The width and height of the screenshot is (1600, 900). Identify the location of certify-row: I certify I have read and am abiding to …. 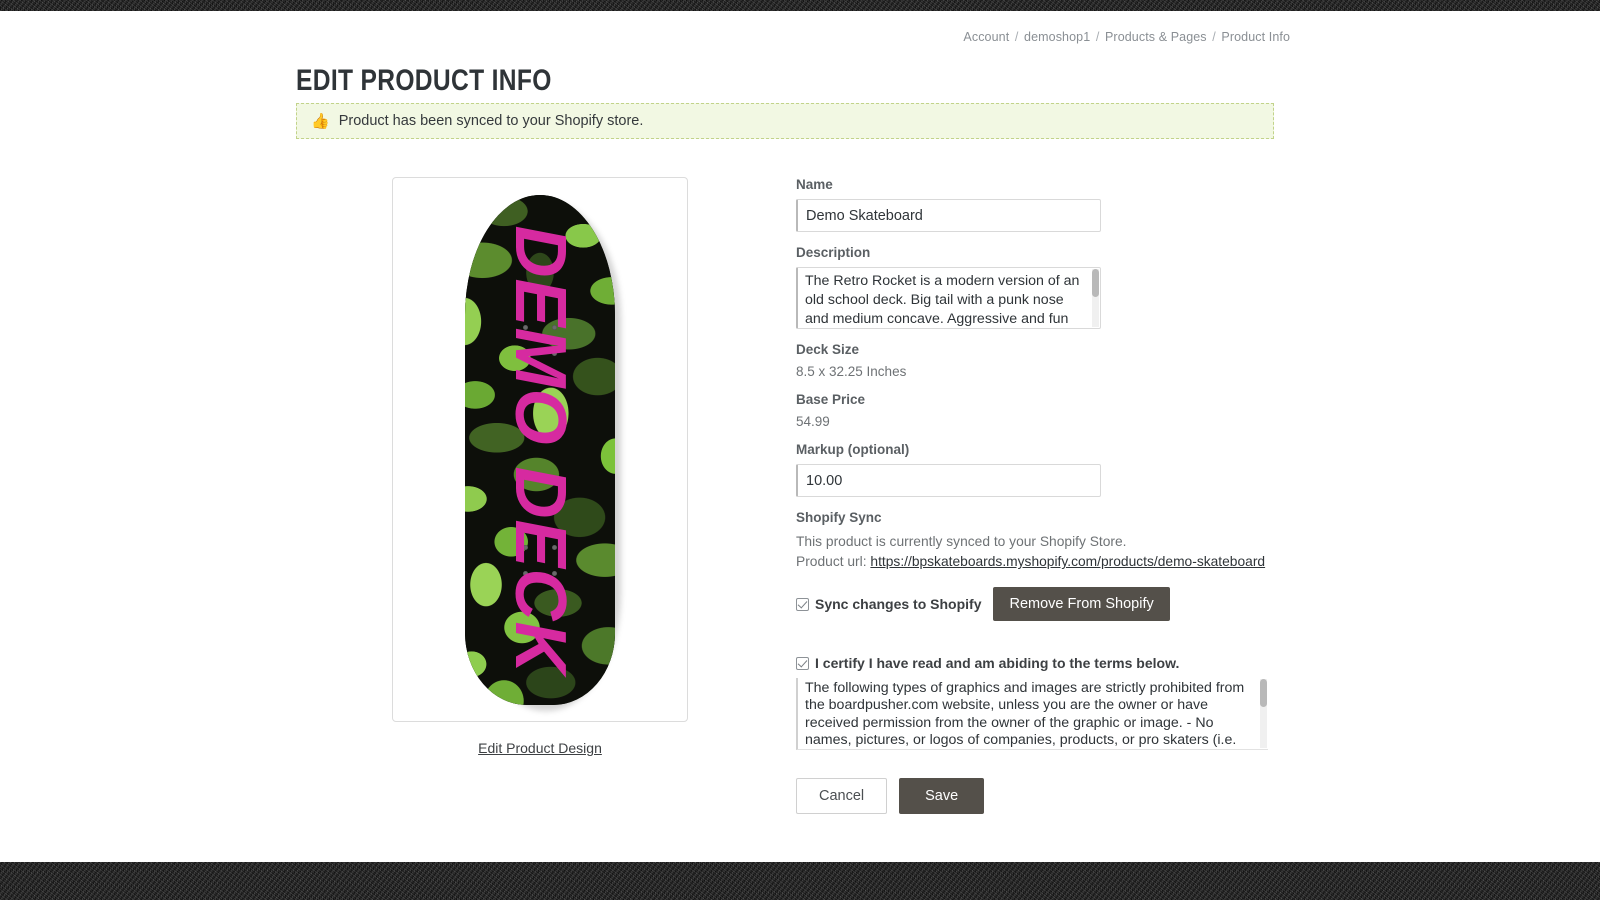
(1036, 663).